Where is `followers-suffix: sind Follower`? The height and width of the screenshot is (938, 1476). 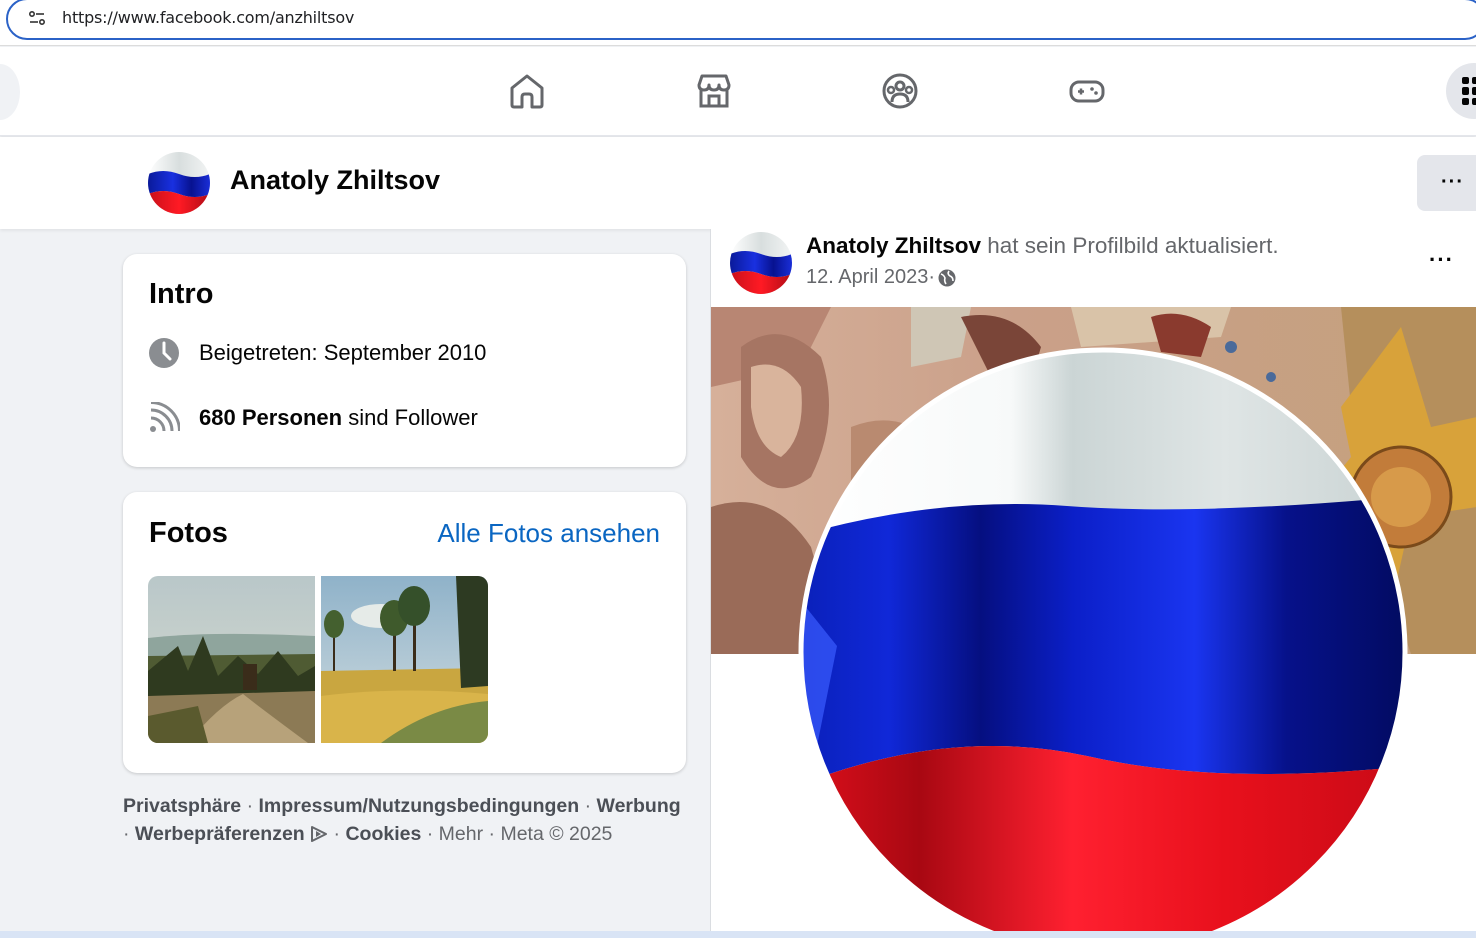 followers-suffix: sind Follower is located at coordinates (410, 417).